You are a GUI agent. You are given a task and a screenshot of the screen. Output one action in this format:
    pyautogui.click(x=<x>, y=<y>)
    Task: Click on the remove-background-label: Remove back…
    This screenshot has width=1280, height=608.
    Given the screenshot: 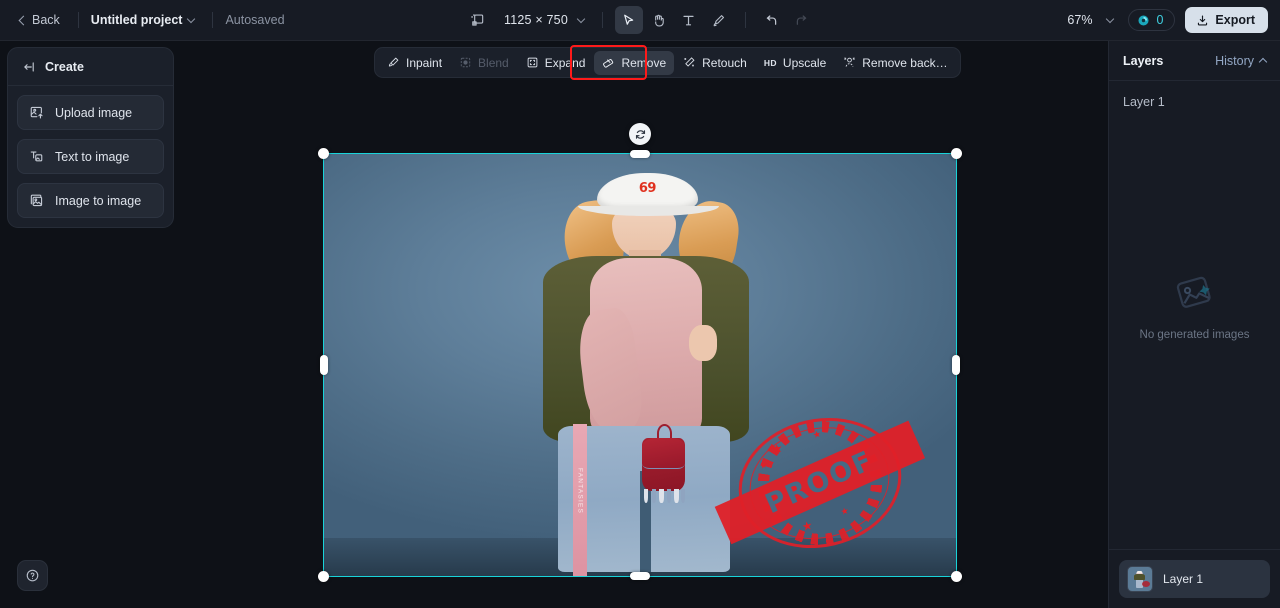 What is the action you would take?
    pyautogui.click(x=905, y=62)
    